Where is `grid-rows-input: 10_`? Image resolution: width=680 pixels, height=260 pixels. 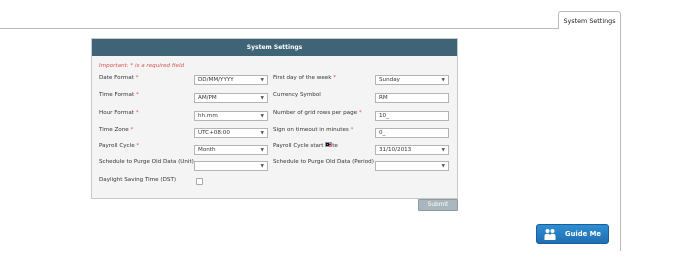 grid-rows-input: 10_ is located at coordinates (412, 116).